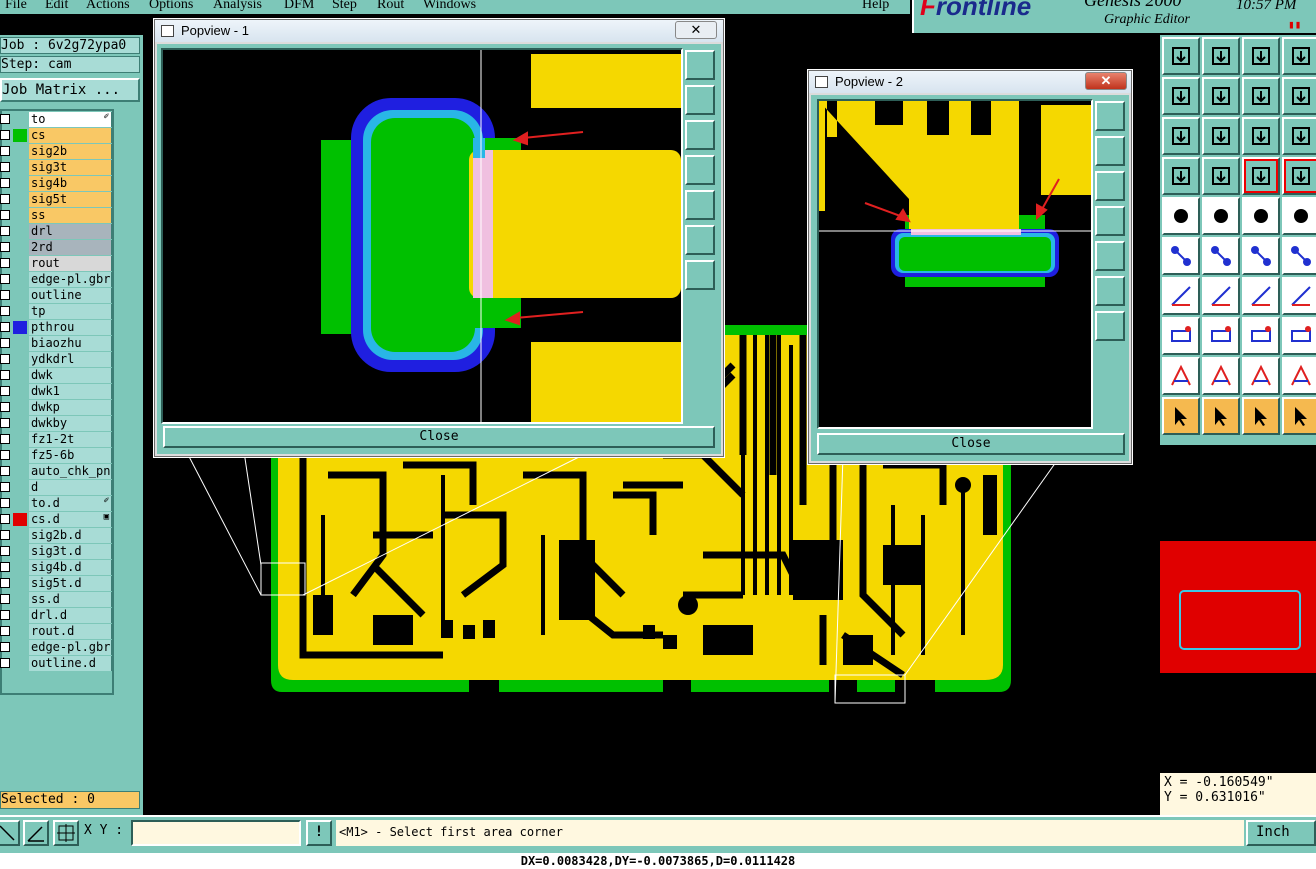  I want to click on layer-row: 2rd, so click(56, 247).